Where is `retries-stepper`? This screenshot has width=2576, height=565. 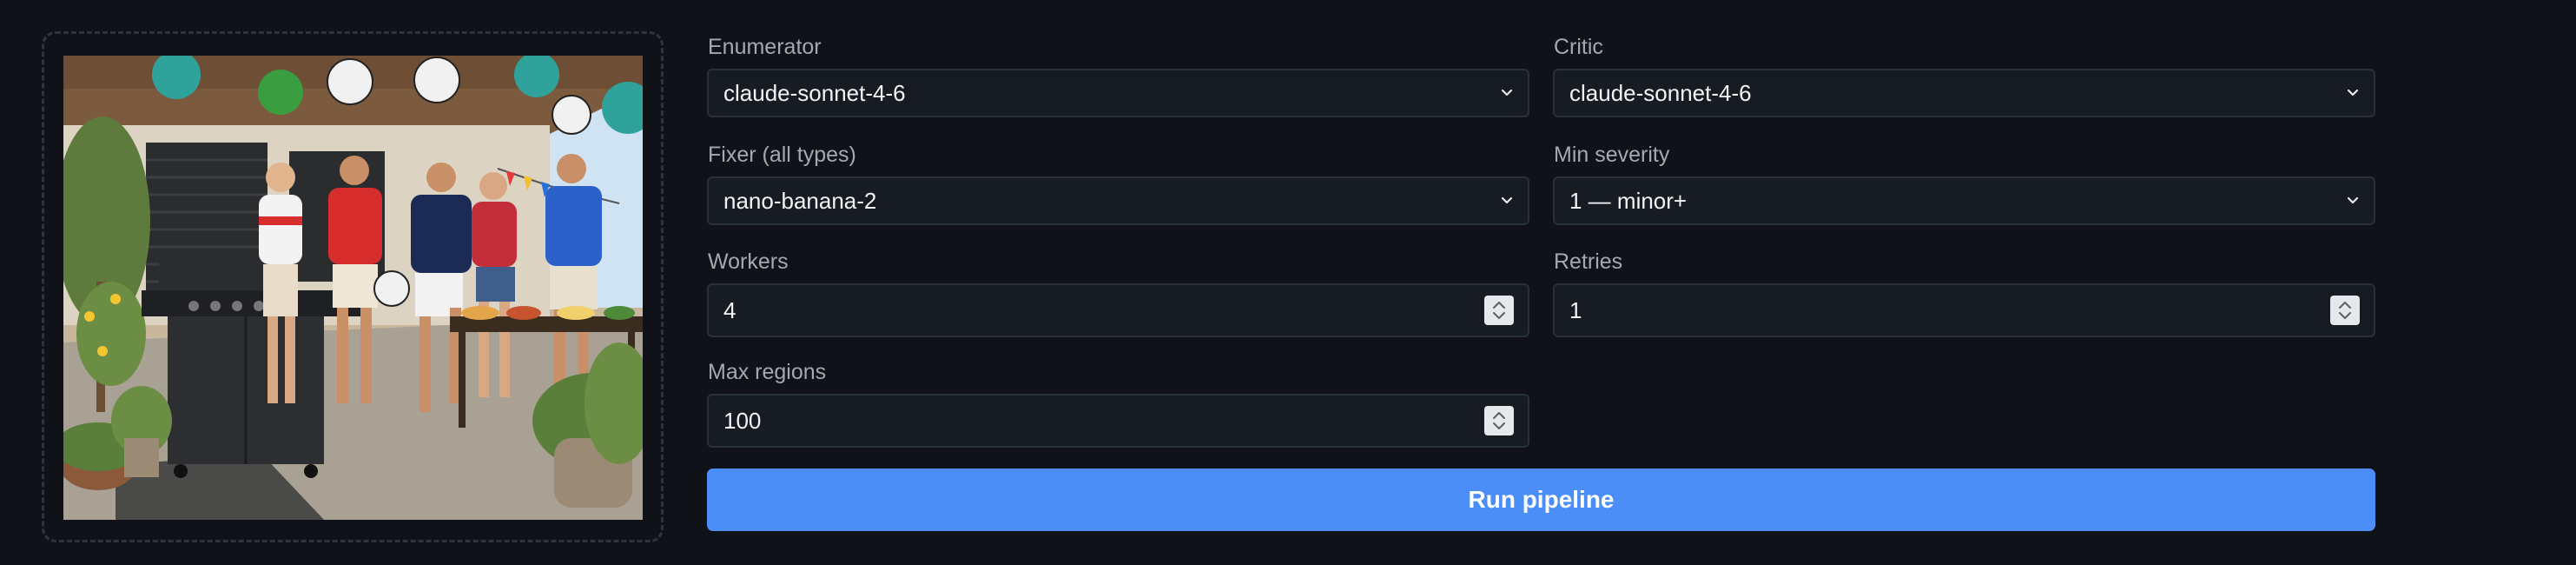 retries-stepper is located at coordinates (2345, 310).